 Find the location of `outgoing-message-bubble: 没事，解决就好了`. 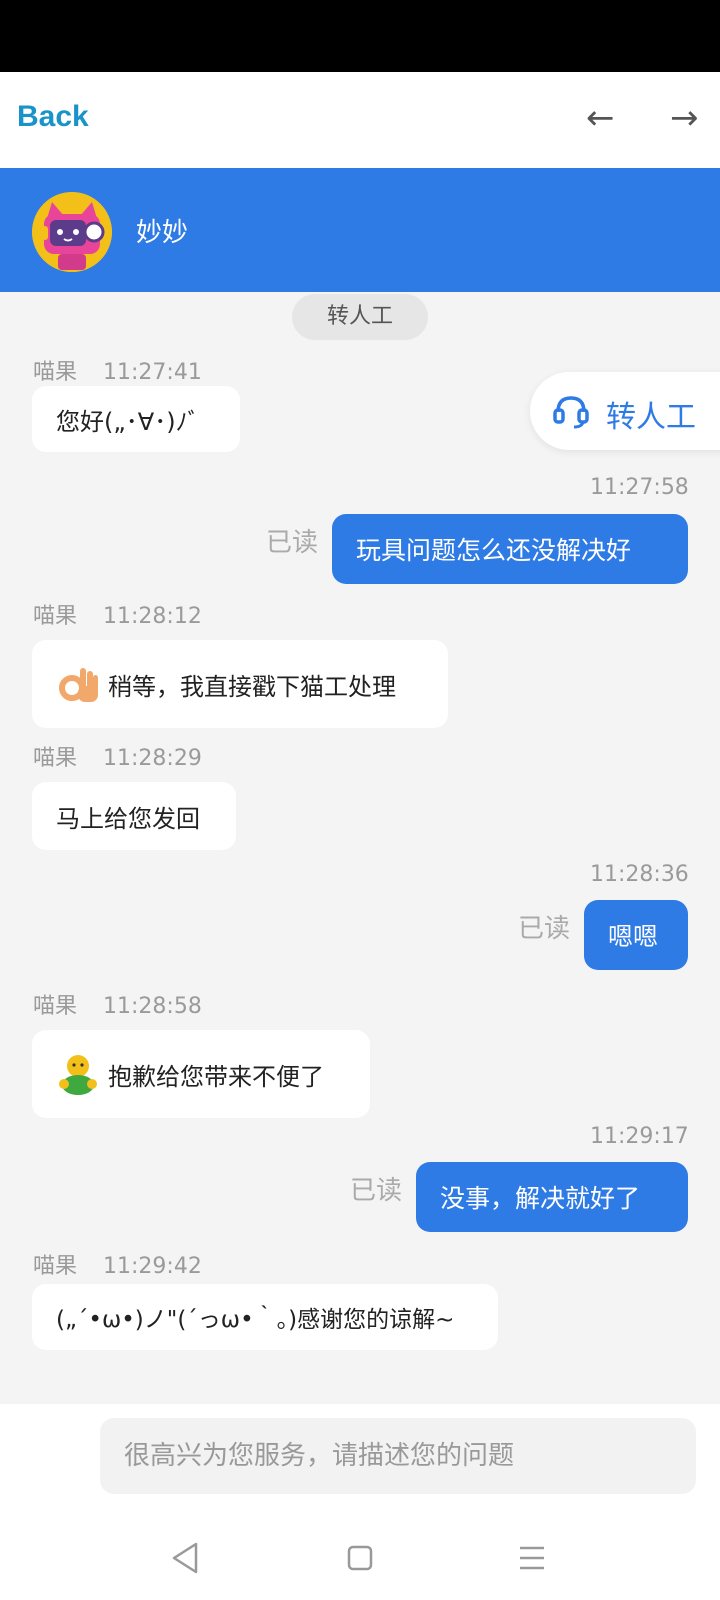

outgoing-message-bubble: 没事，解决就好了 is located at coordinates (552, 1197).